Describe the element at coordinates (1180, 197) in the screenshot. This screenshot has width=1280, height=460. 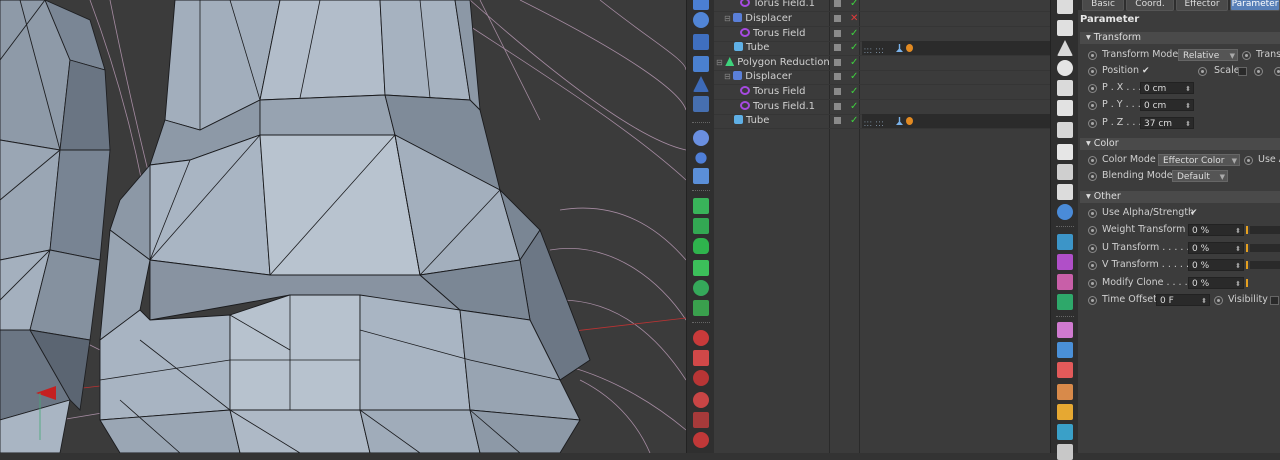
I see `section-other: ▾ Other` at that location.